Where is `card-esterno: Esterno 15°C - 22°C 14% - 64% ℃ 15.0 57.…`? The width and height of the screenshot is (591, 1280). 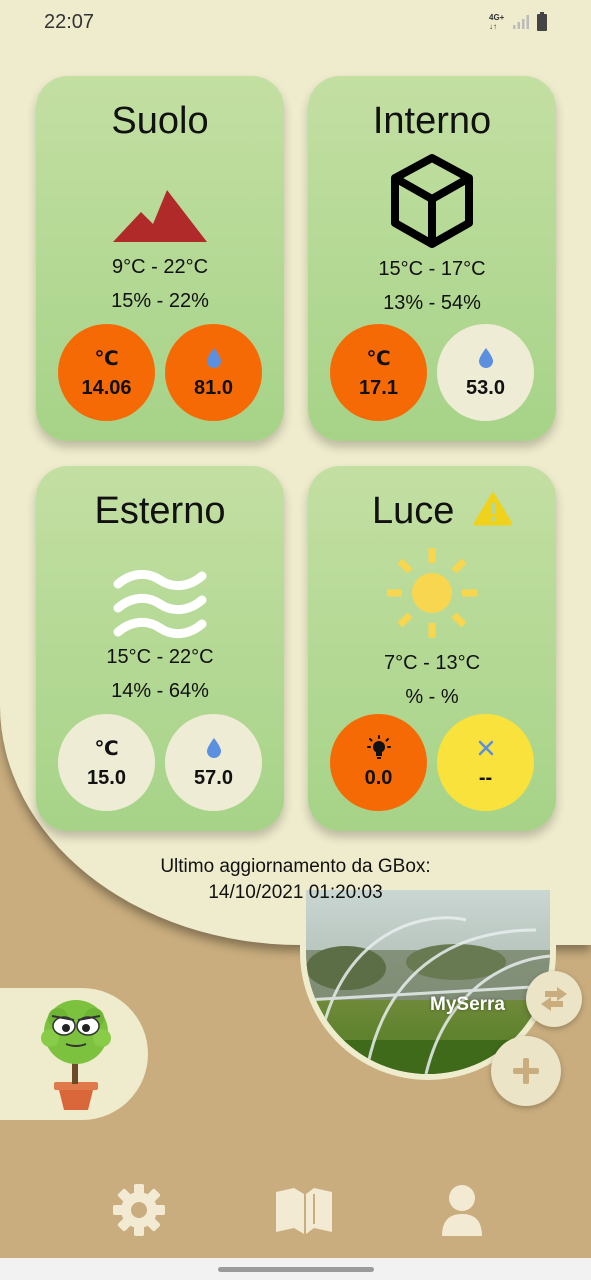 card-esterno: Esterno 15°C - 22°C 14% - 64% ℃ 15.0 57.… is located at coordinates (160, 648).